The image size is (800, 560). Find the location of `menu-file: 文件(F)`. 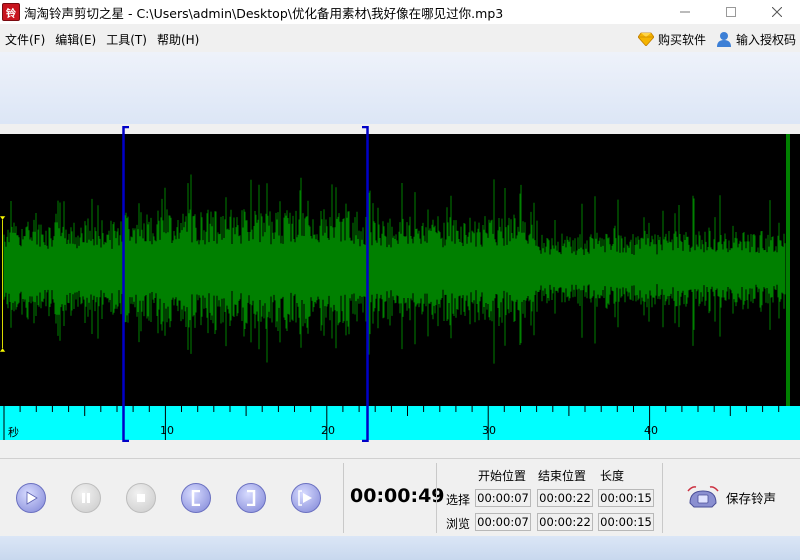

menu-file: 文件(F) is located at coordinates (25, 39).